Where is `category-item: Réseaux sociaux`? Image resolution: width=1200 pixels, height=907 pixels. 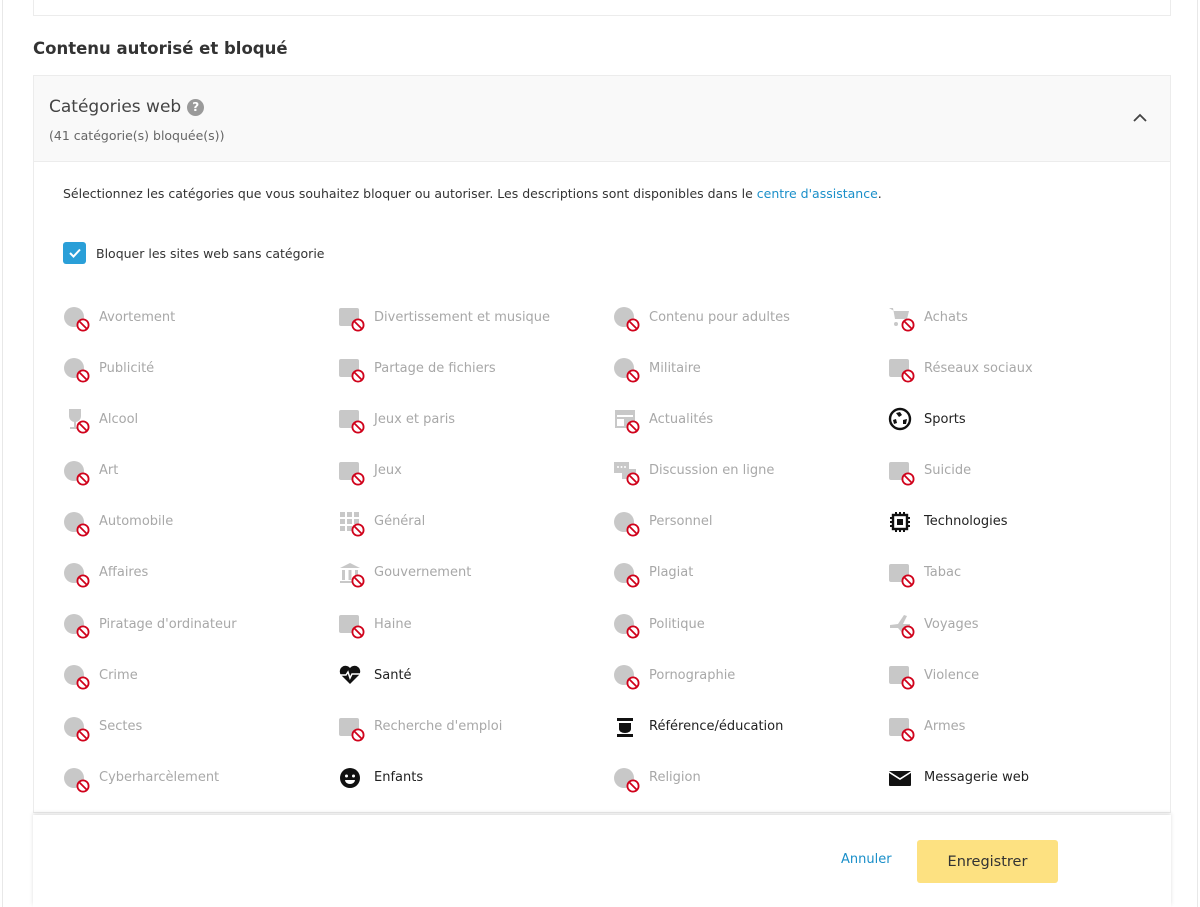
category-item: Réseaux sociaux is located at coordinates (1025, 368).